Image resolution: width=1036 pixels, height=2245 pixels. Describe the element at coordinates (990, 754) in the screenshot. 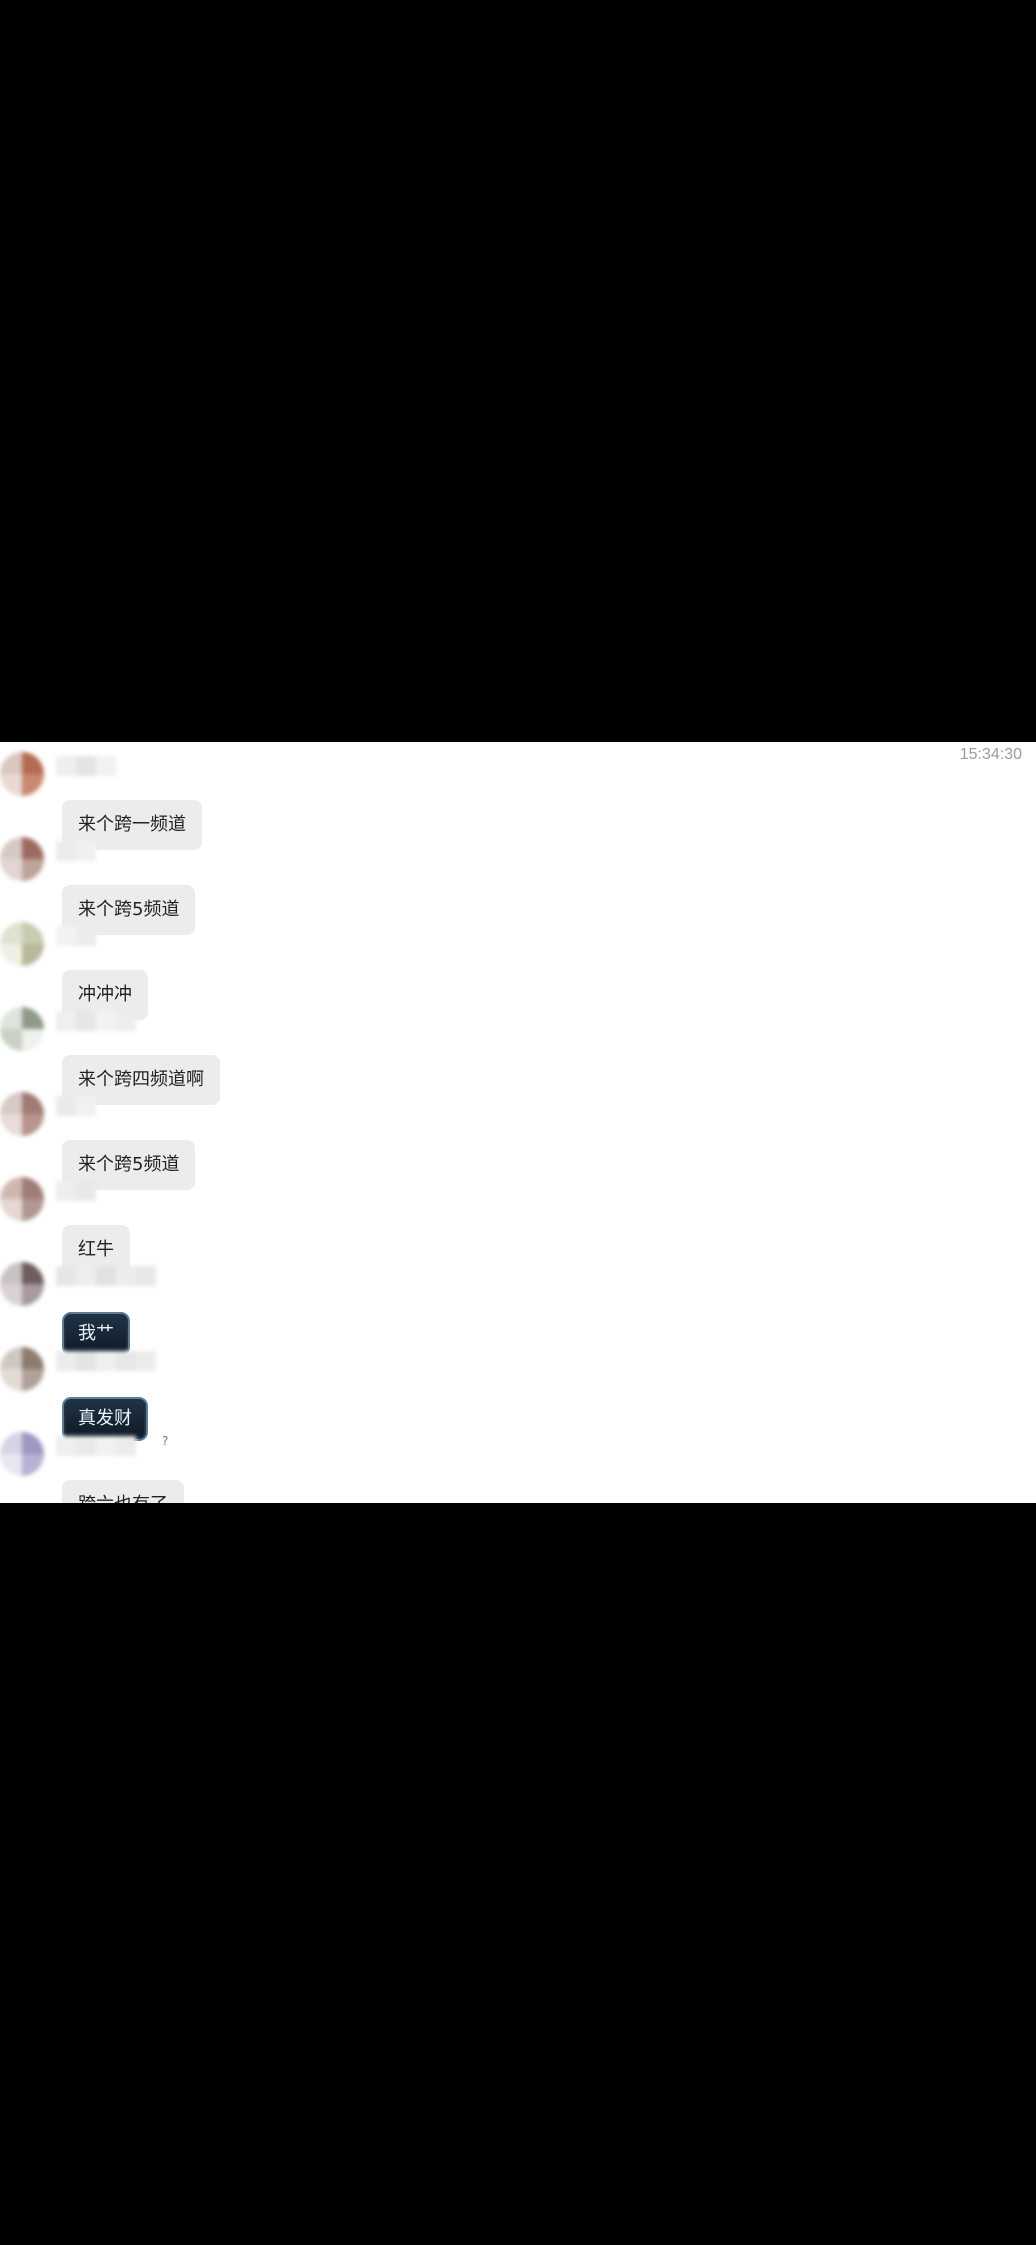

I see `message-timestamp: 15:34:30` at that location.